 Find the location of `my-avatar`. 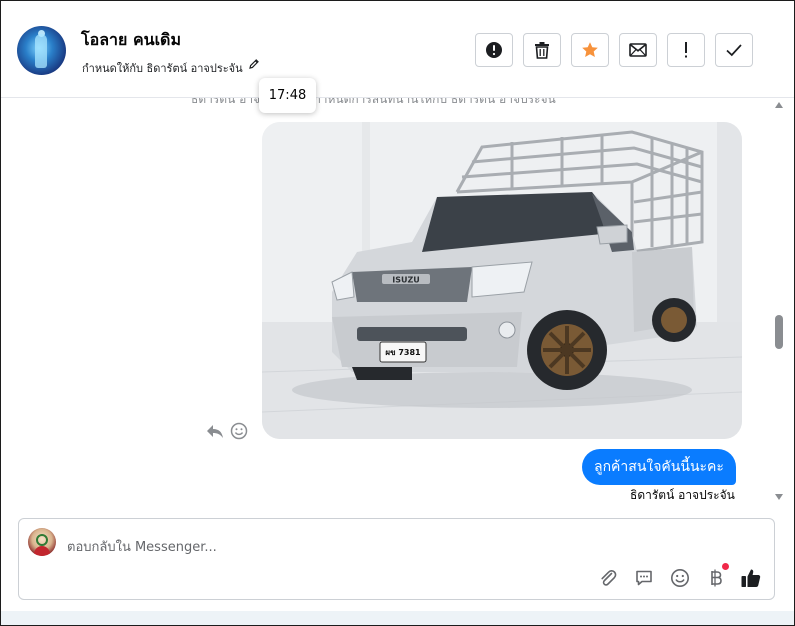

my-avatar is located at coordinates (42, 542).